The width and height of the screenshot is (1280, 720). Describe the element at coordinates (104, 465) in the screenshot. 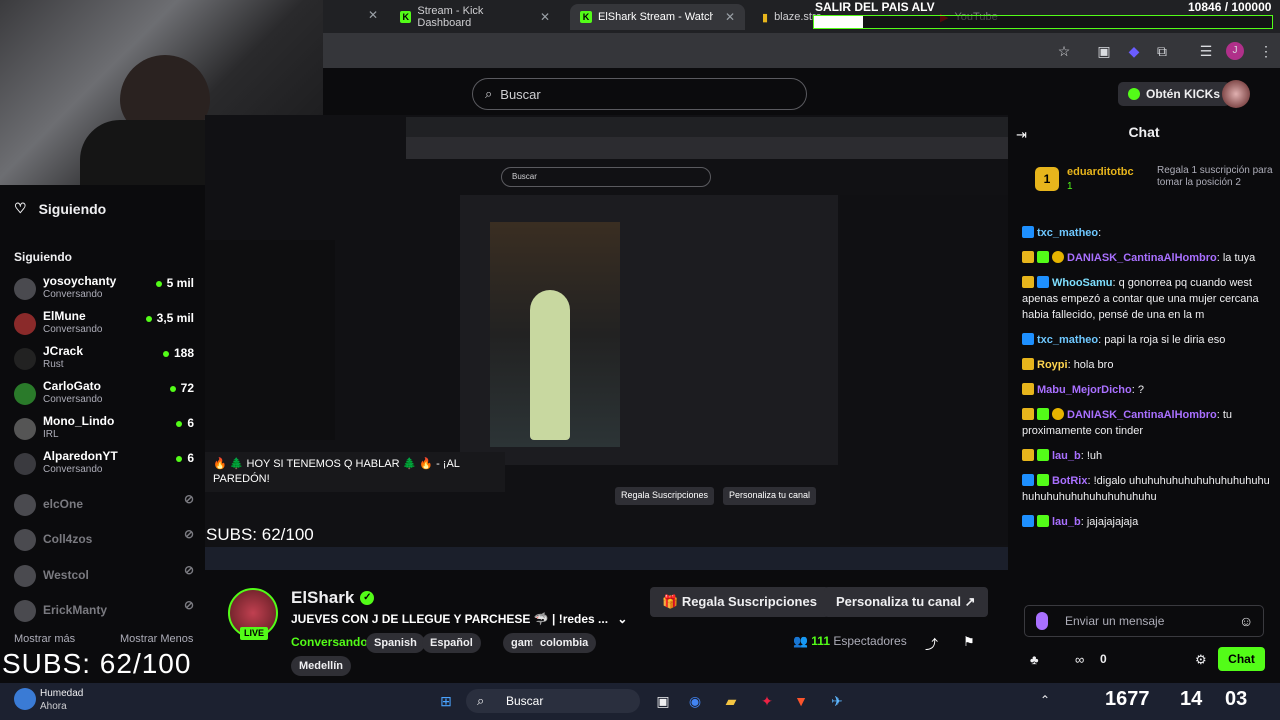

I see `sidebar-channel-alparedonyt: AlparedonYT Conversando 6` at that location.